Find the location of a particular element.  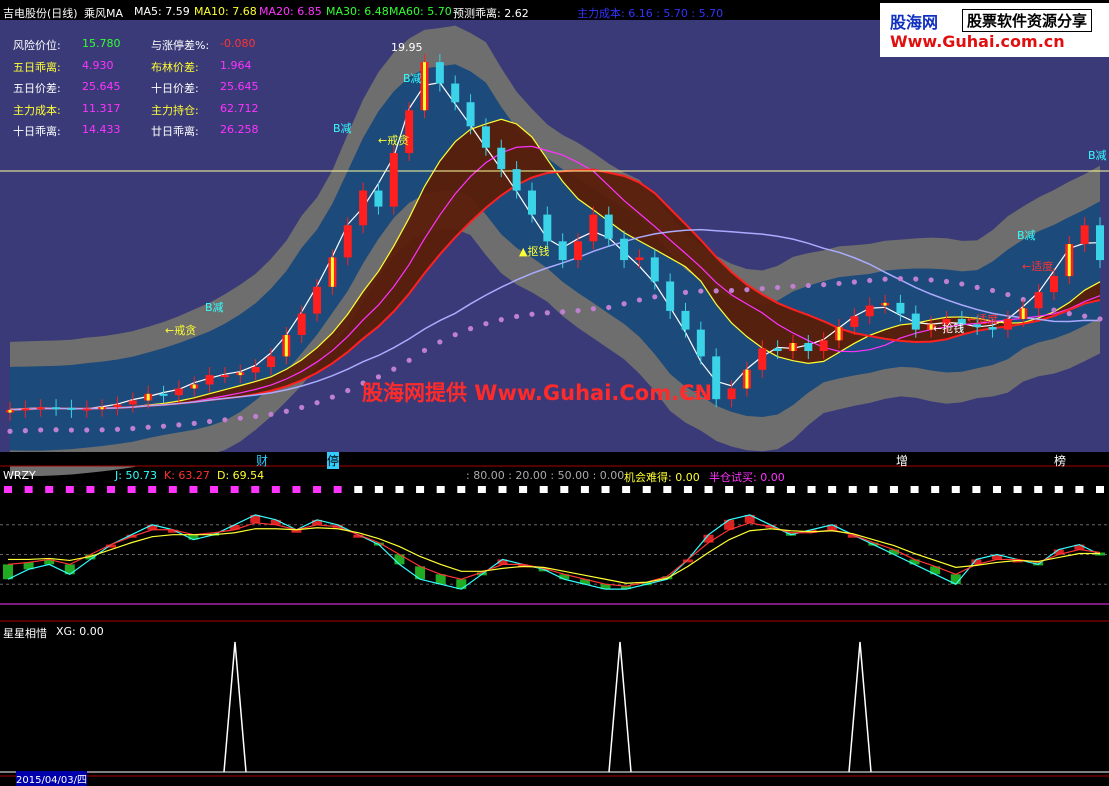

info-value: 14.433 is located at coordinates (101, 129).